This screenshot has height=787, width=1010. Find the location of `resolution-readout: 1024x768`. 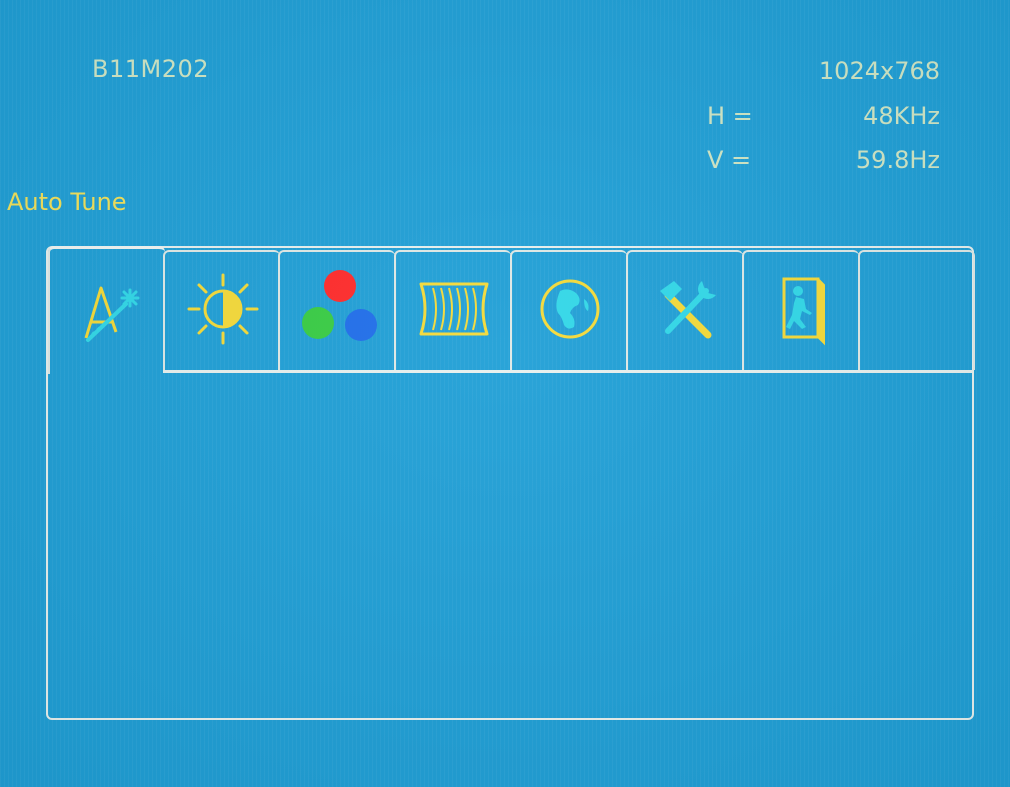

resolution-readout: 1024x768 is located at coordinates (879, 71).